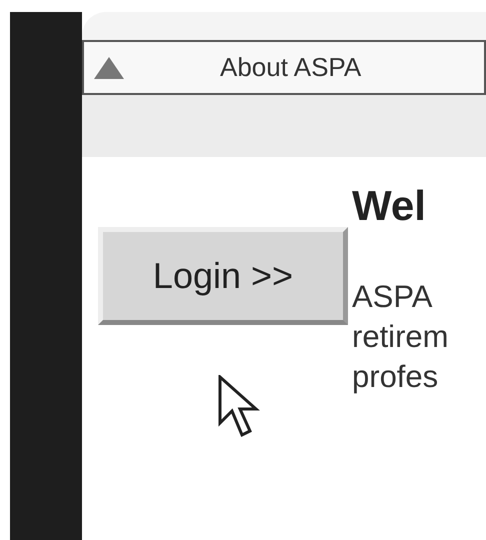 The width and height of the screenshot is (486, 540). Describe the element at coordinates (393, 297) in the screenshot. I see `paragraph-line: ASPA` at that location.